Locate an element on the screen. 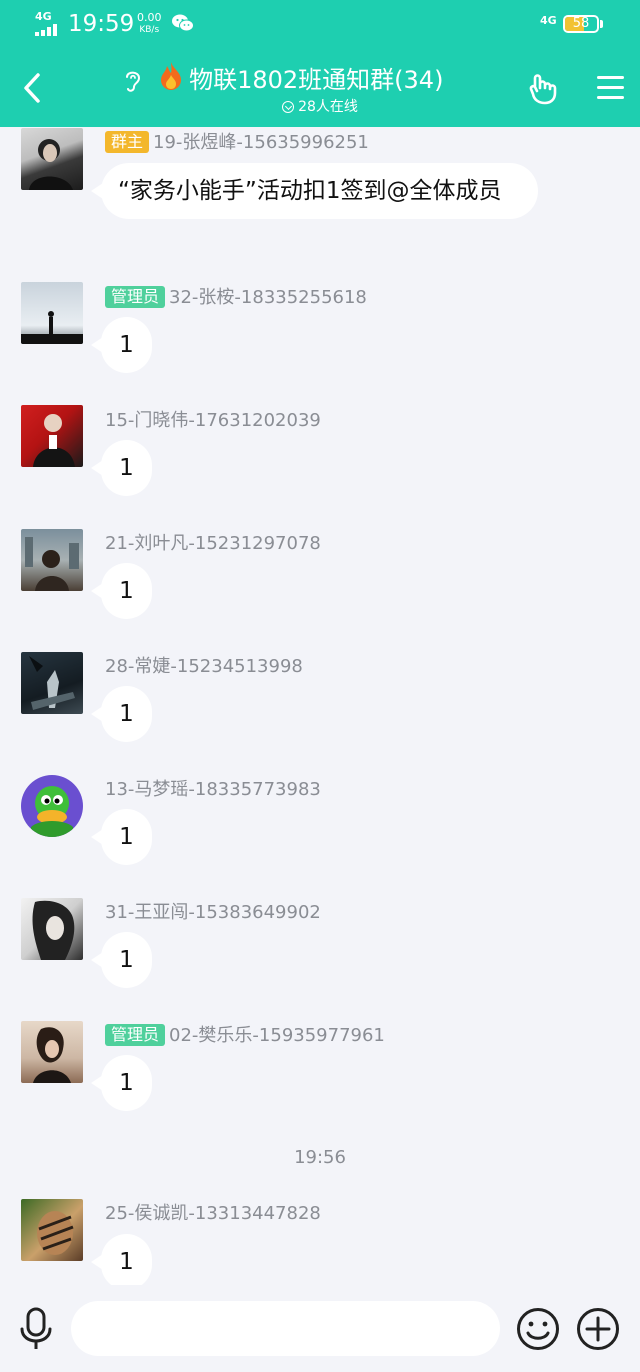 This screenshot has width=640, height=1372. sender-line: 管理员 02-樊乐乐-15935977961 is located at coordinates (245, 1034).